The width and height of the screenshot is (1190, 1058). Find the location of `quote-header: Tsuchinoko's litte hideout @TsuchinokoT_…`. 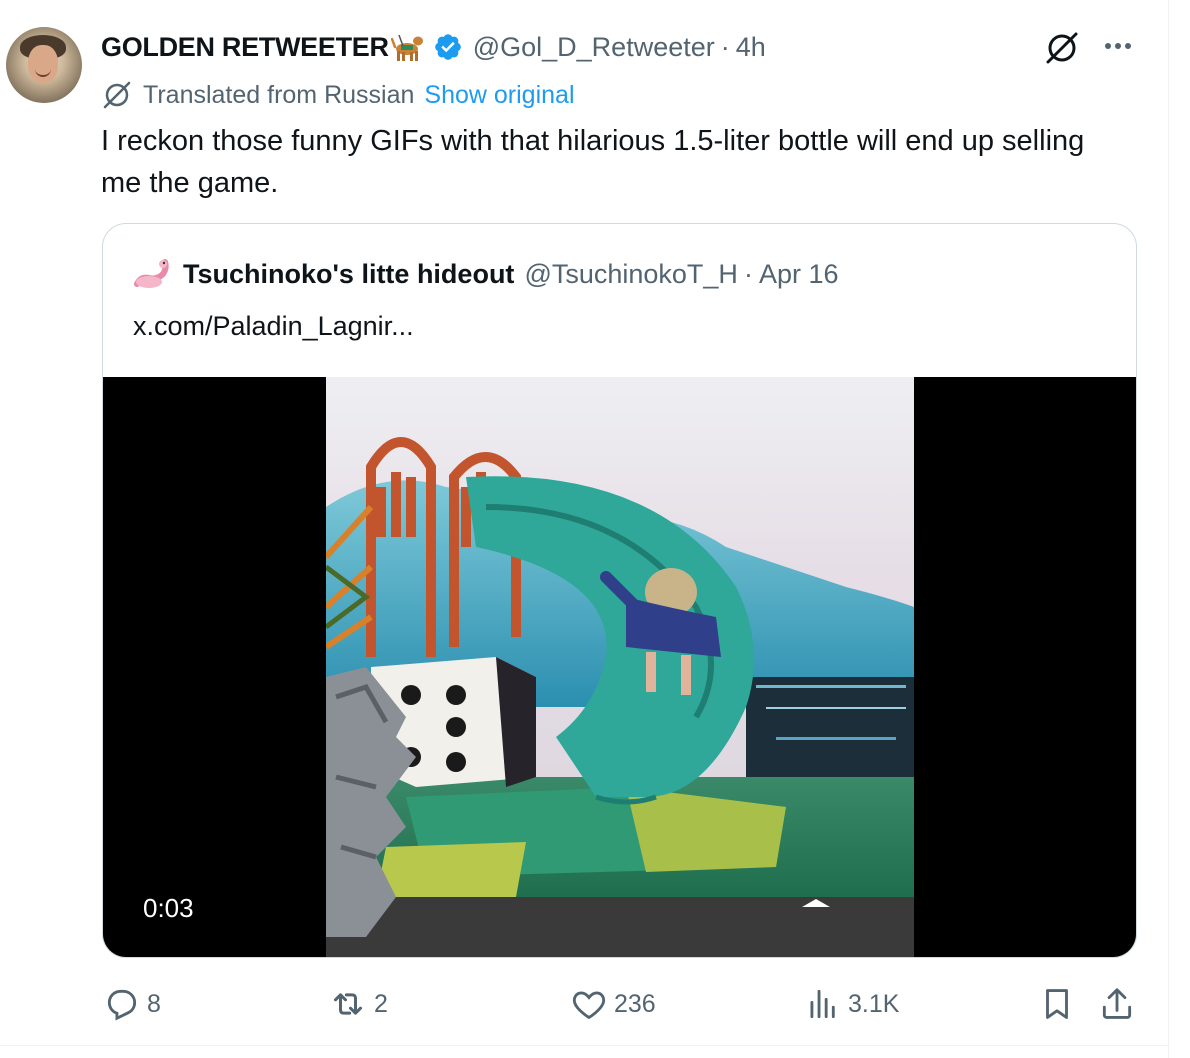

quote-header: Tsuchinoko's litte hideout @TsuchinokoT_… is located at coordinates (486, 274).